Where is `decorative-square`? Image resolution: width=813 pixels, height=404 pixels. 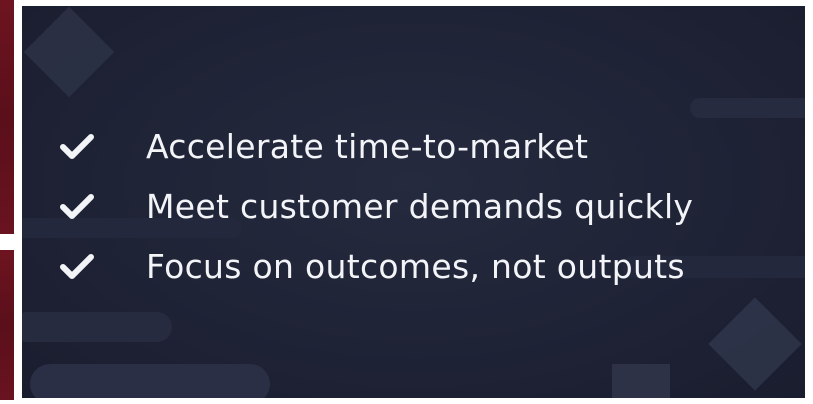 decorative-square is located at coordinates (641, 381).